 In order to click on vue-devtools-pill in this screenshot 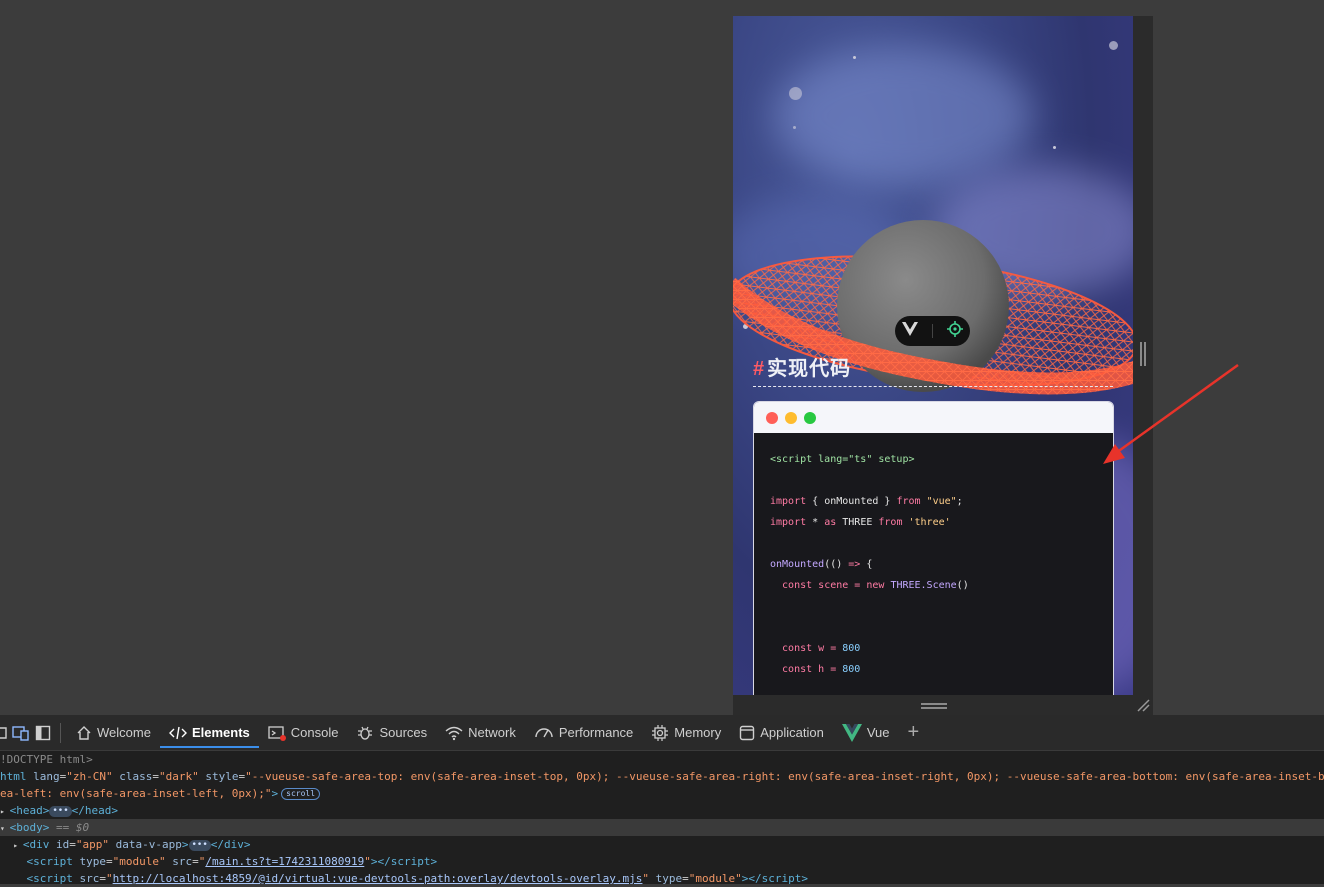, I will do `click(932, 331)`.